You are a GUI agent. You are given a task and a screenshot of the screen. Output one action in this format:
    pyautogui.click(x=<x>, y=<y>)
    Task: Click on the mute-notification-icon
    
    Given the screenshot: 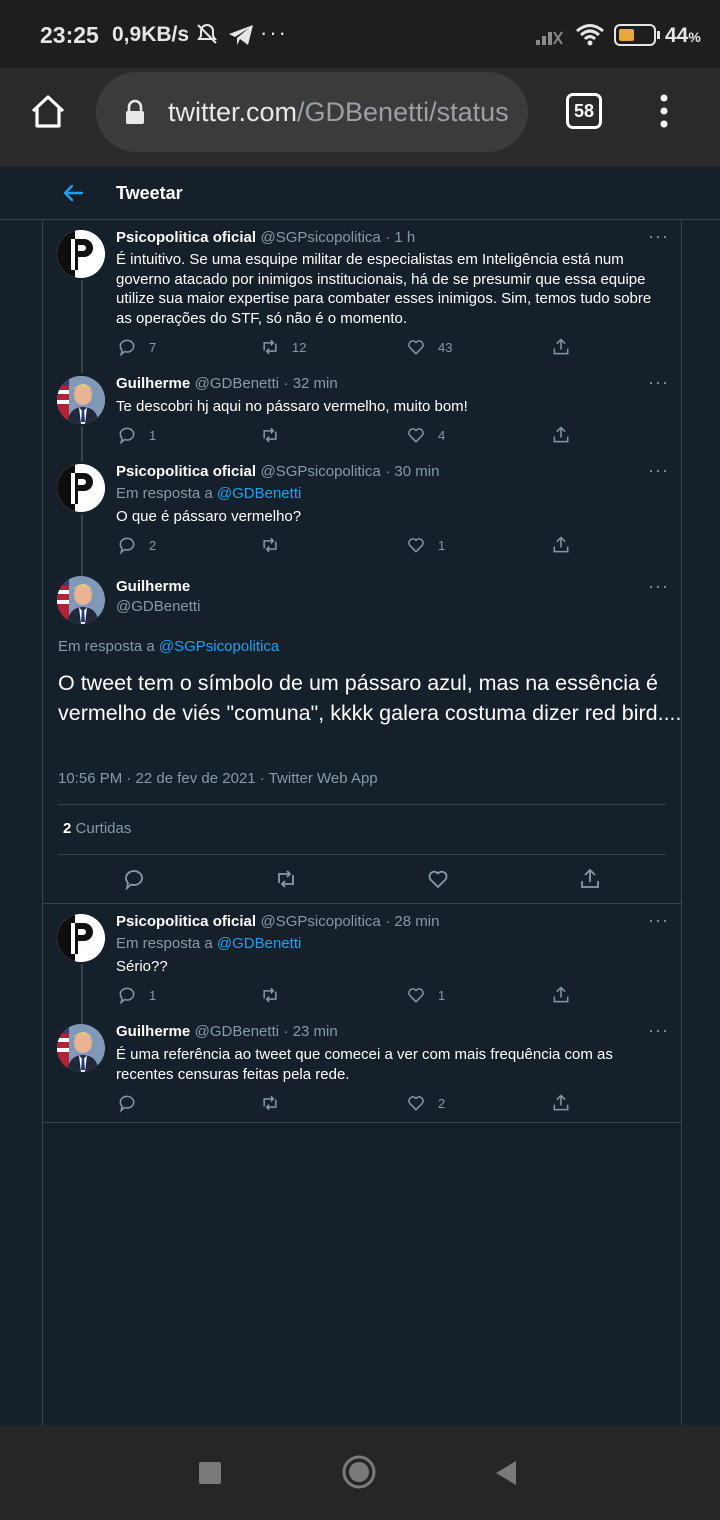 What is the action you would take?
    pyautogui.click(x=207, y=33)
    